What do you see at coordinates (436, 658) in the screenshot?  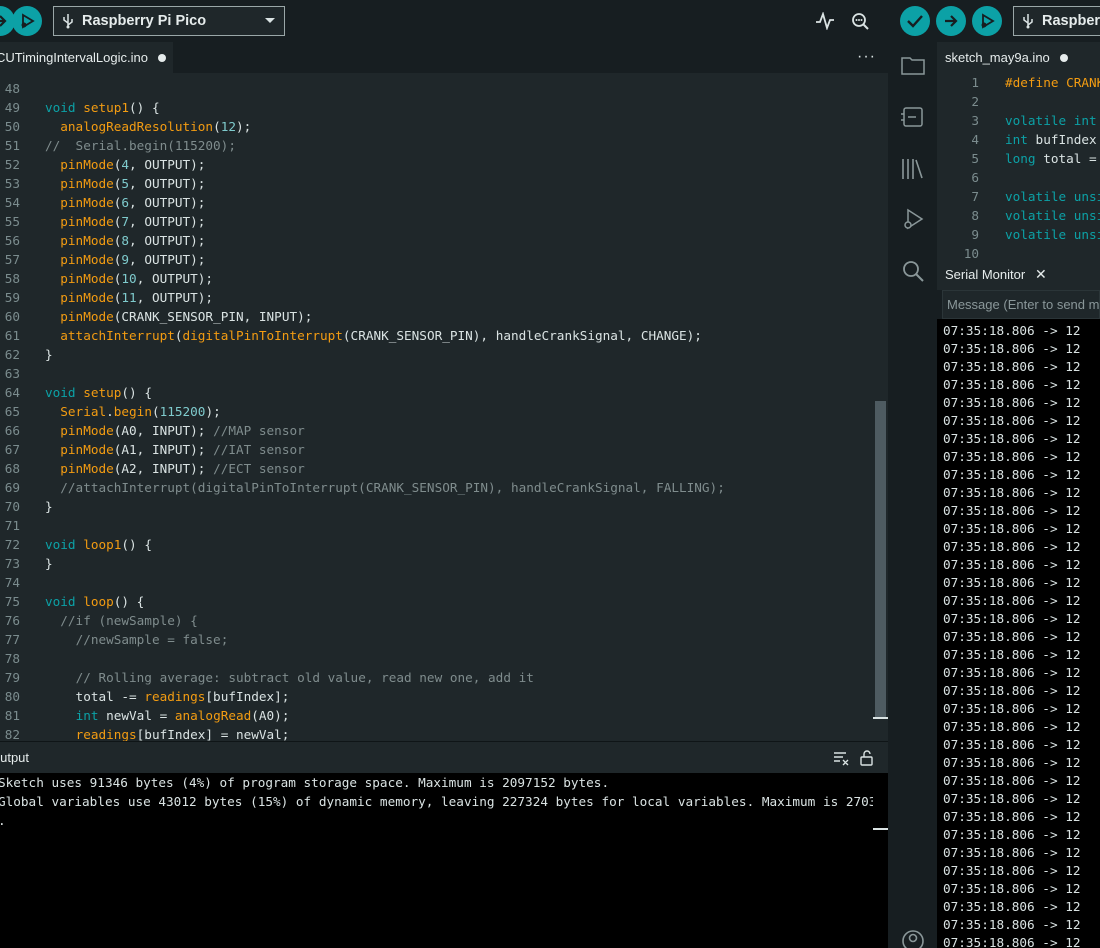 I see `code-line: 78` at bounding box center [436, 658].